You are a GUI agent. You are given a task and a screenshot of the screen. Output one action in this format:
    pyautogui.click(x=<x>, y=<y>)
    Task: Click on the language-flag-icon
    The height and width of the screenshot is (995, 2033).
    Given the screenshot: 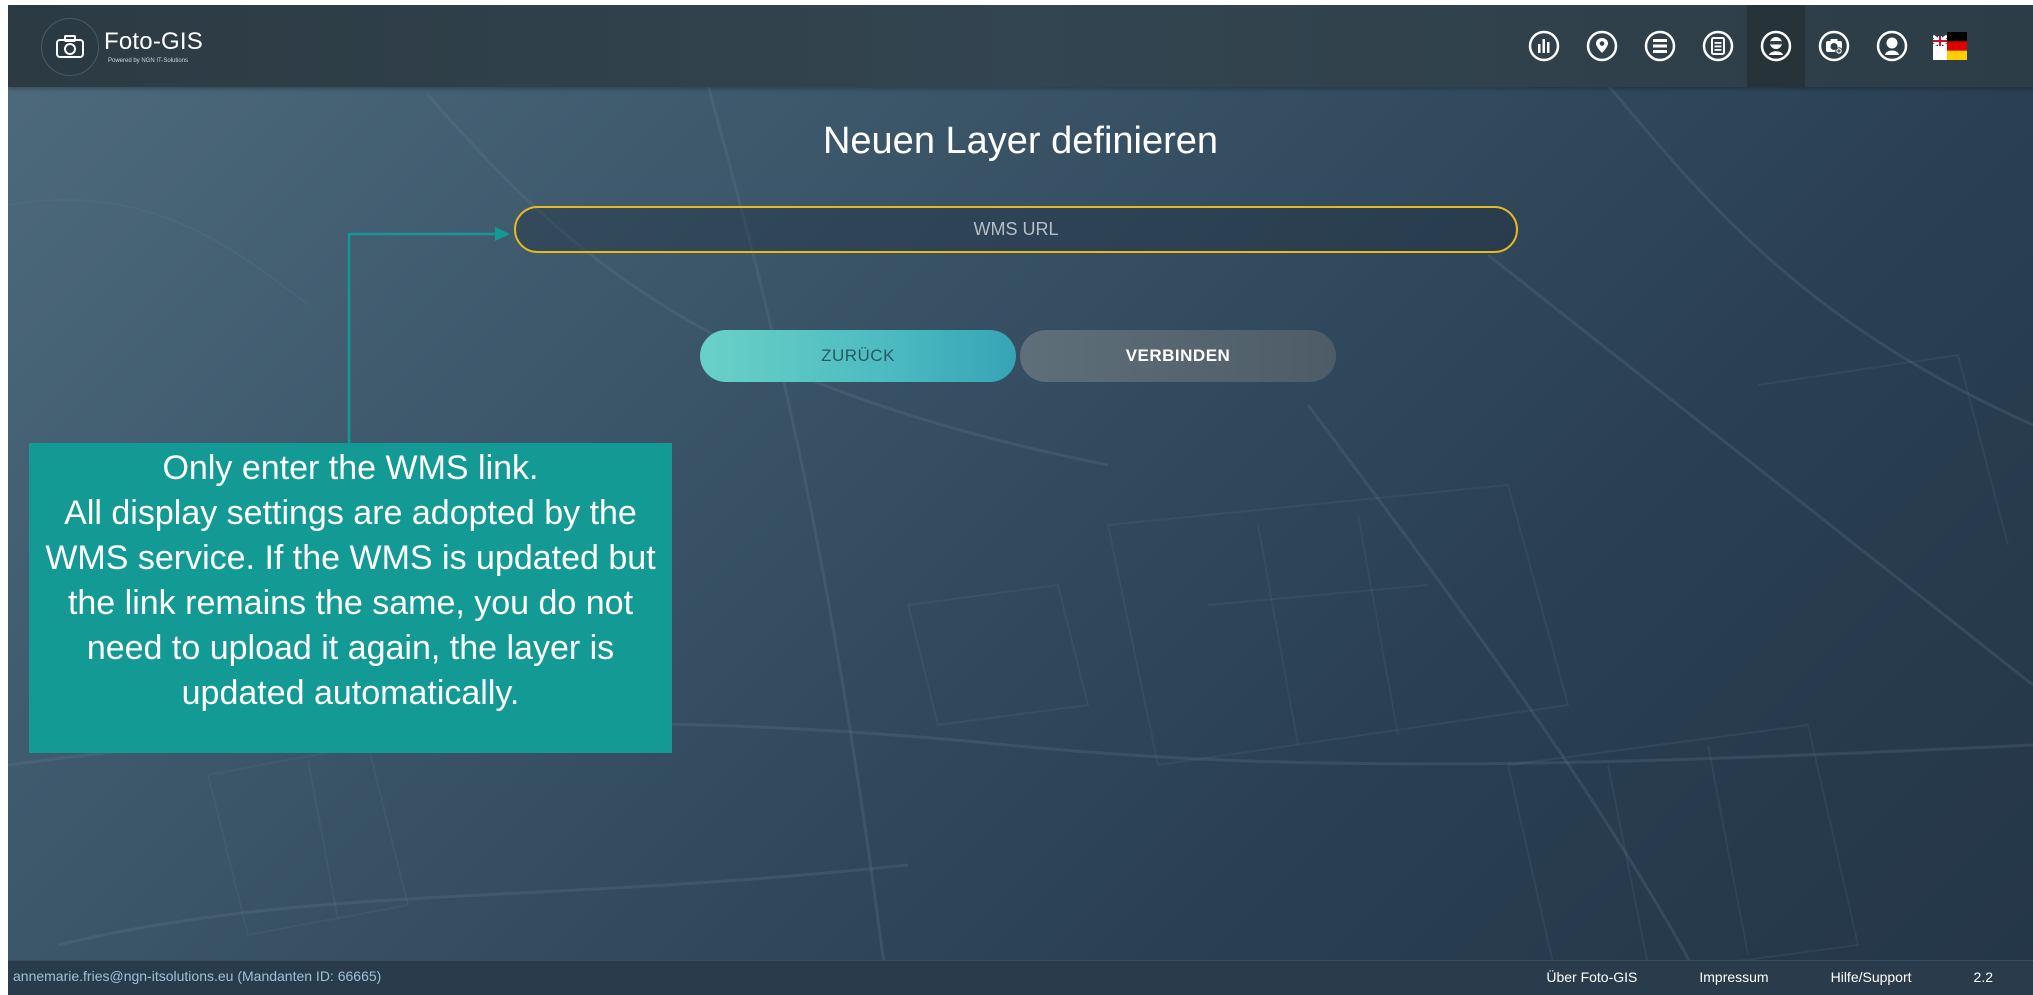 What is the action you would take?
    pyautogui.click(x=1950, y=46)
    